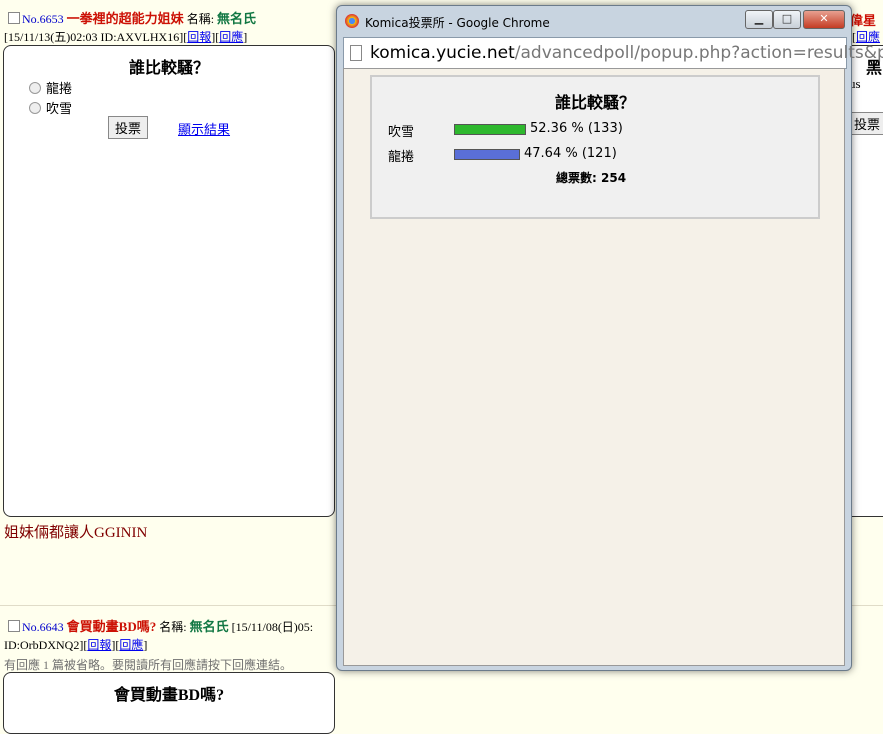 This screenshot has width=883, height=734. What do you see at coordinates (59, 88) in the screenshot?
I see `poll-option-label: 龍捲` at bounding box center [59, 88].